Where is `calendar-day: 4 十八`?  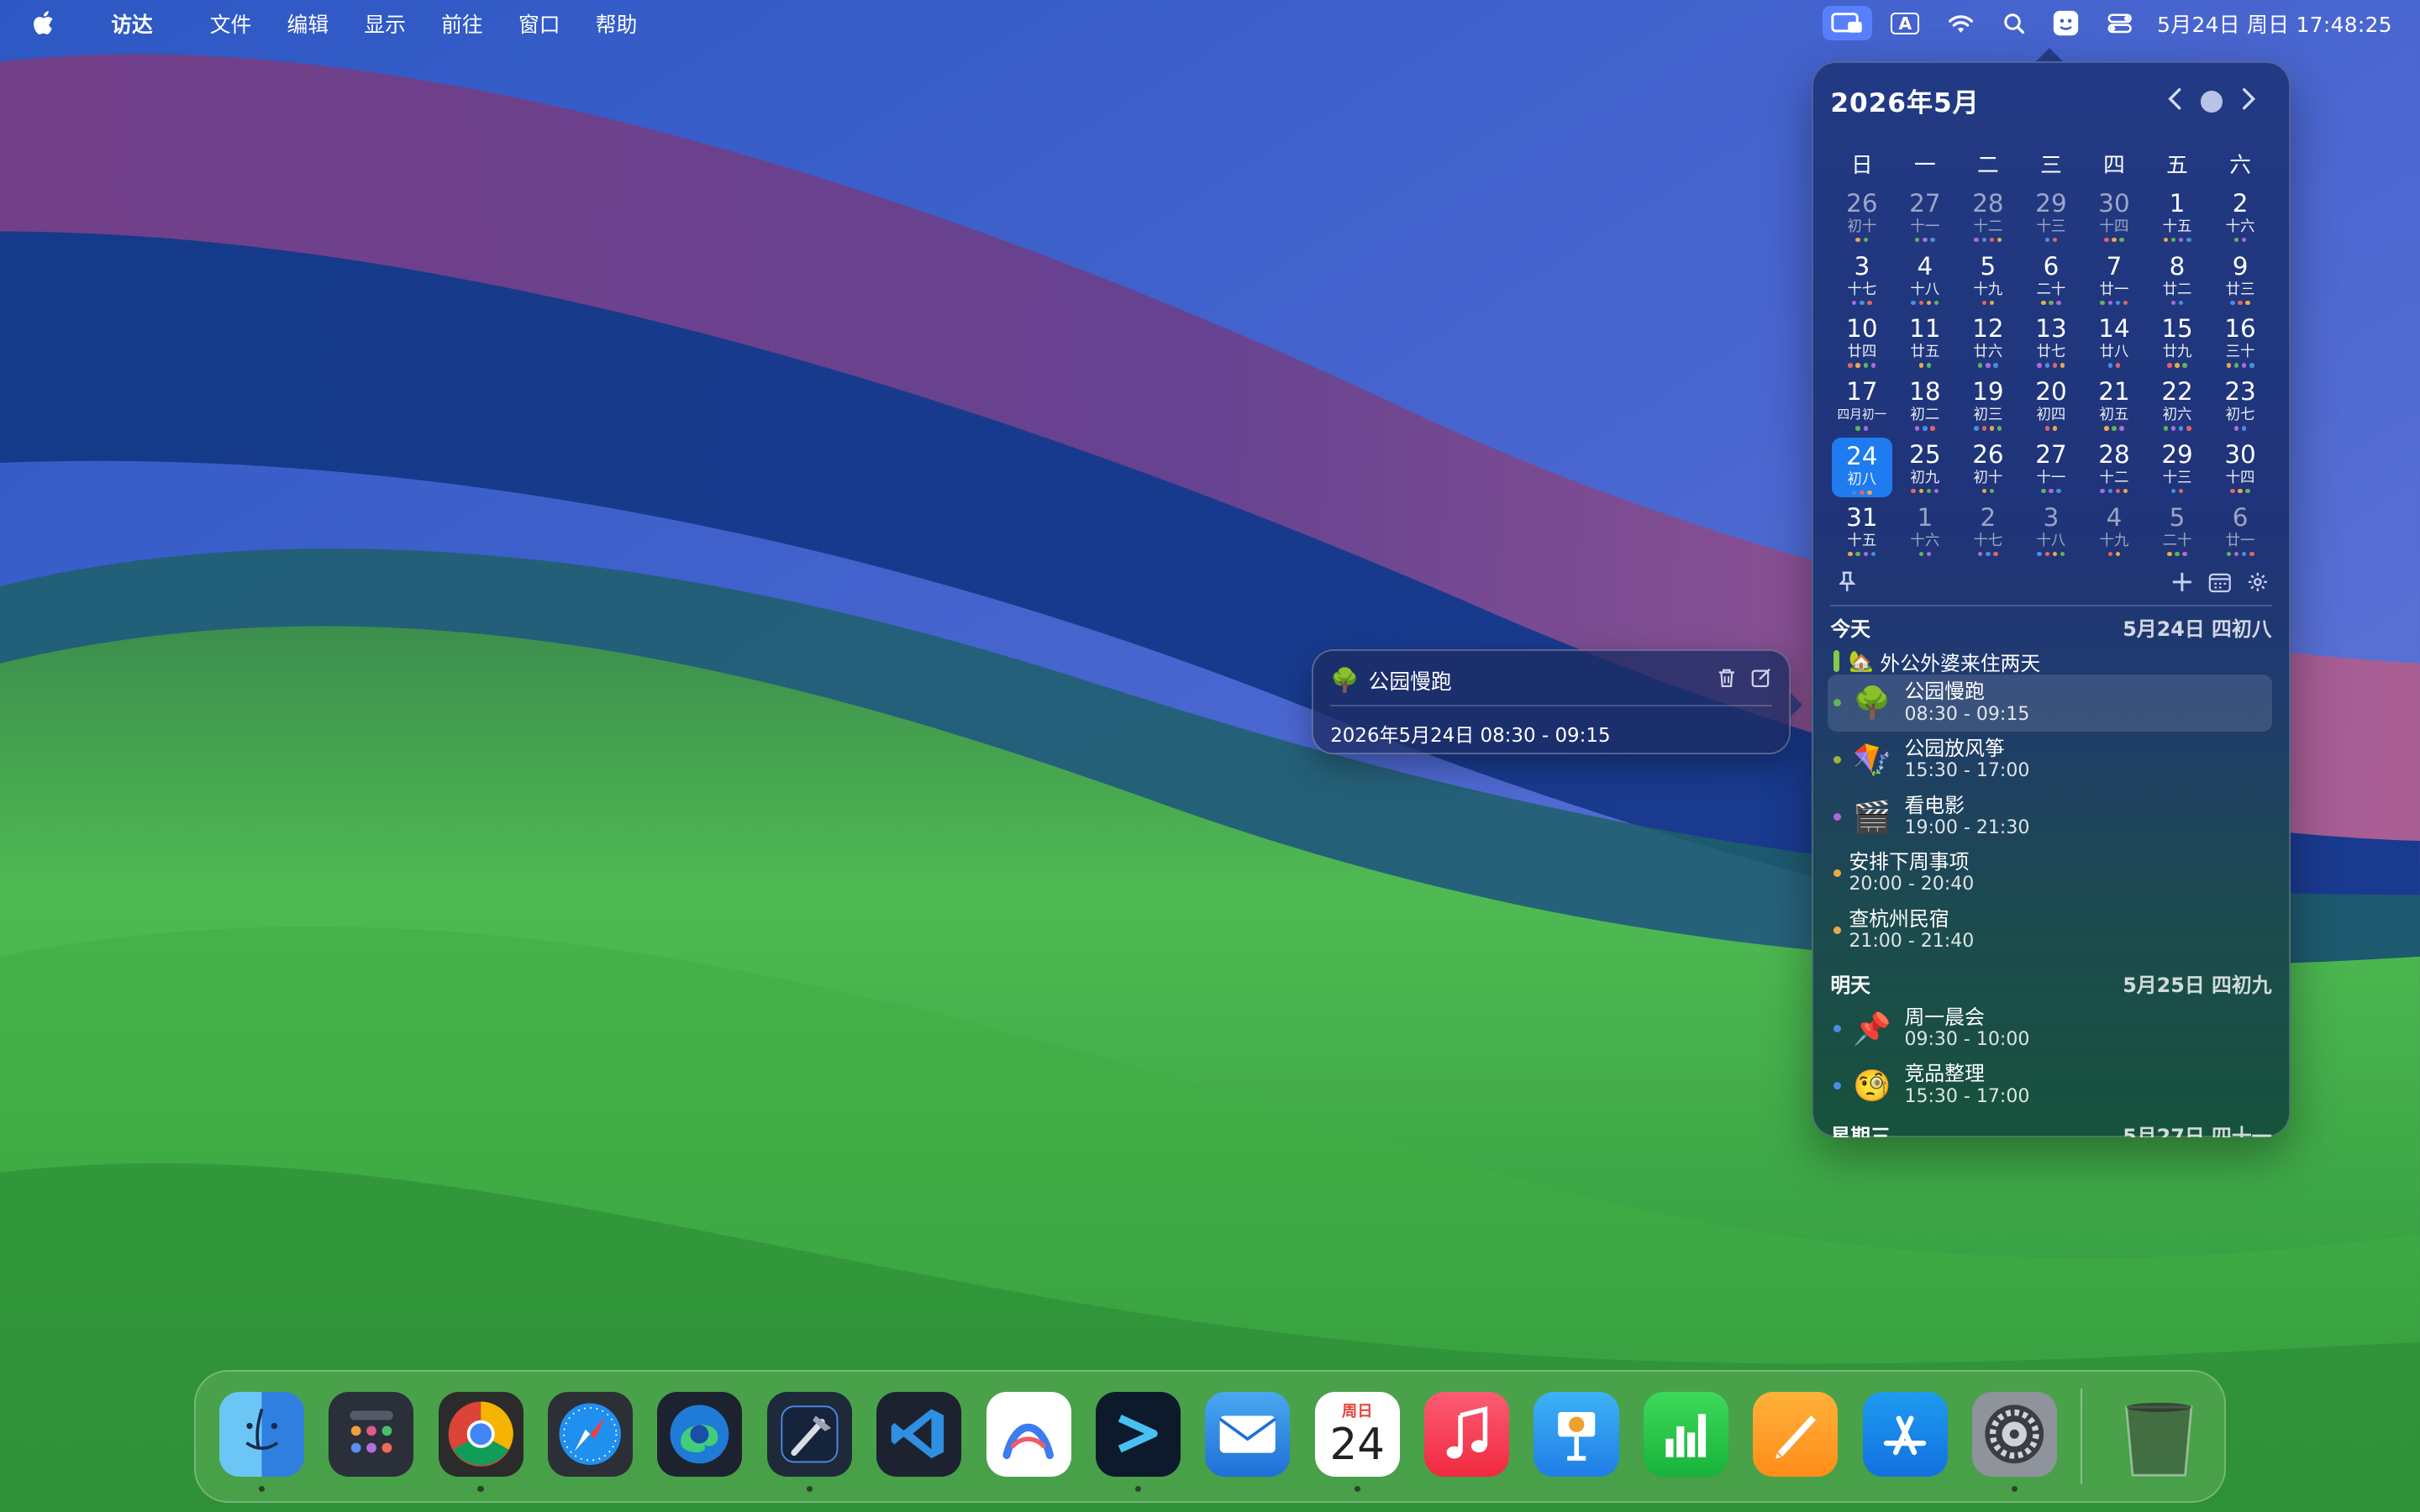
calendar-day: 4 十八 is located at coordinates (1924, 279).